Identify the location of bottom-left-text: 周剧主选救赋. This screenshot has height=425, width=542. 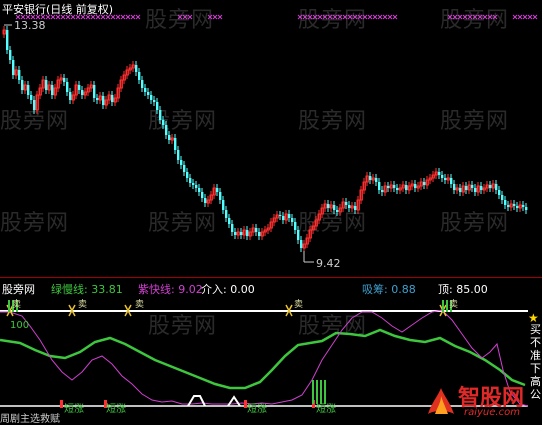
(30, 419).